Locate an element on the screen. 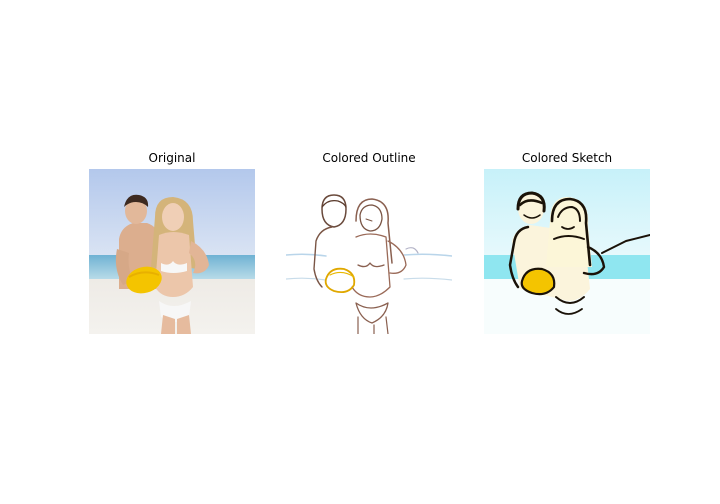  panel-title: Colored Sketch is located at coordinates (567, 158).